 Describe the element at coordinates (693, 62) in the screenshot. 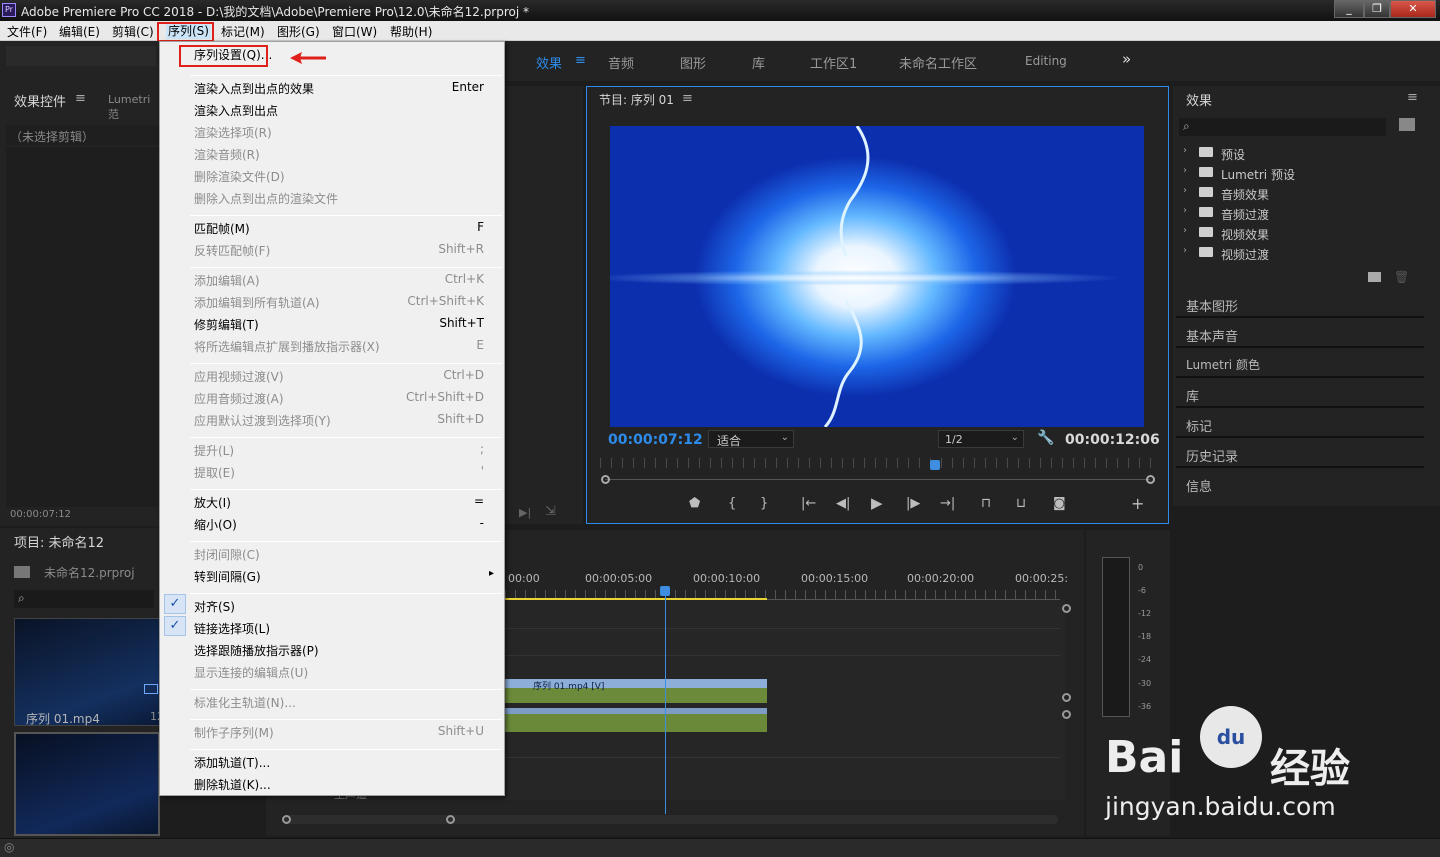

I see `ws-graphics: 图形` at that location.